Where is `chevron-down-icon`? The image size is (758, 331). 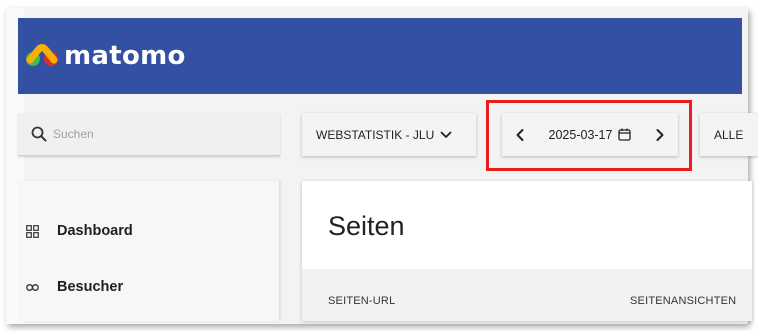
chevron-down-icon is located at coordinates (446, 134).